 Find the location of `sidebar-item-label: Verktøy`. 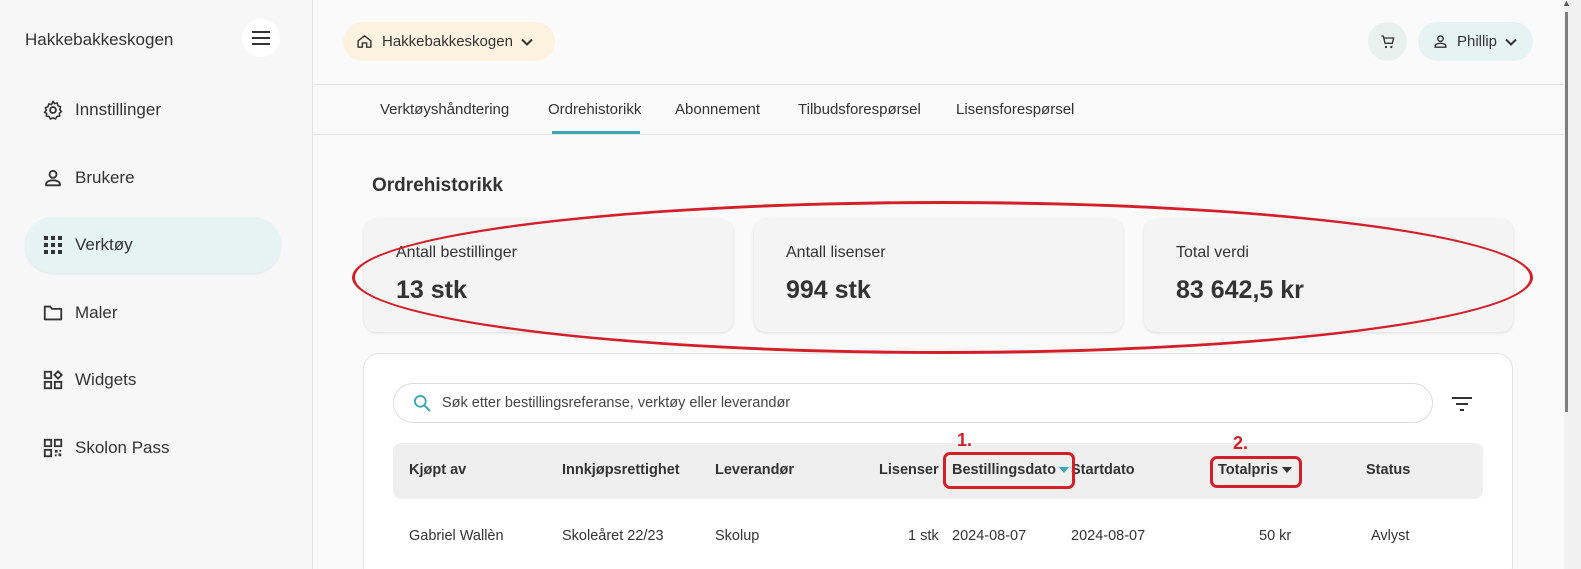

sidebar-item-label: Verktøy is located at coordinates (104, 244).